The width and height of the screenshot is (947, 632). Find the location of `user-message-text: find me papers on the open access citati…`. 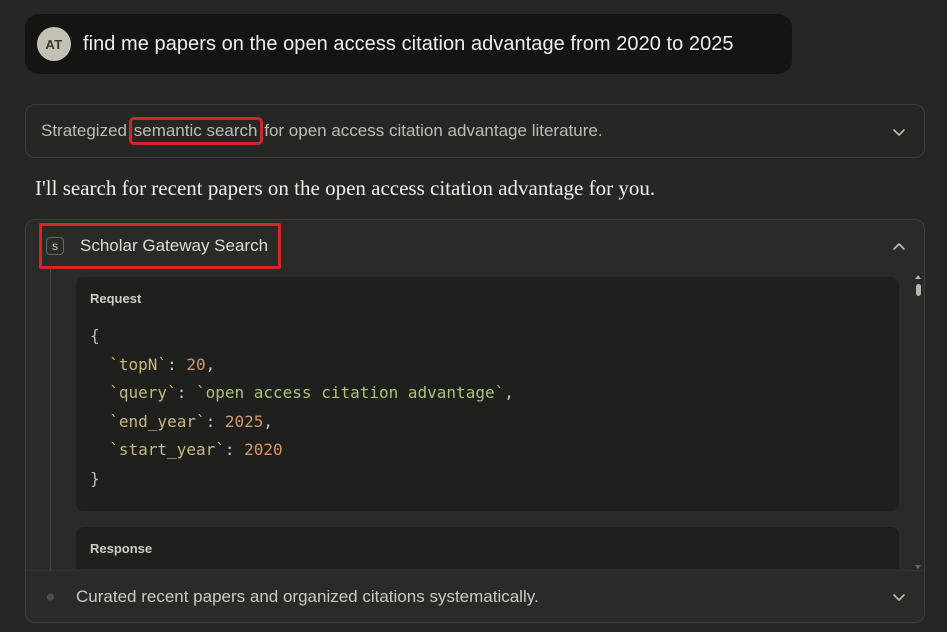

user-message-text: find me papers on the open access citati… is located at coordinates (408, 43).